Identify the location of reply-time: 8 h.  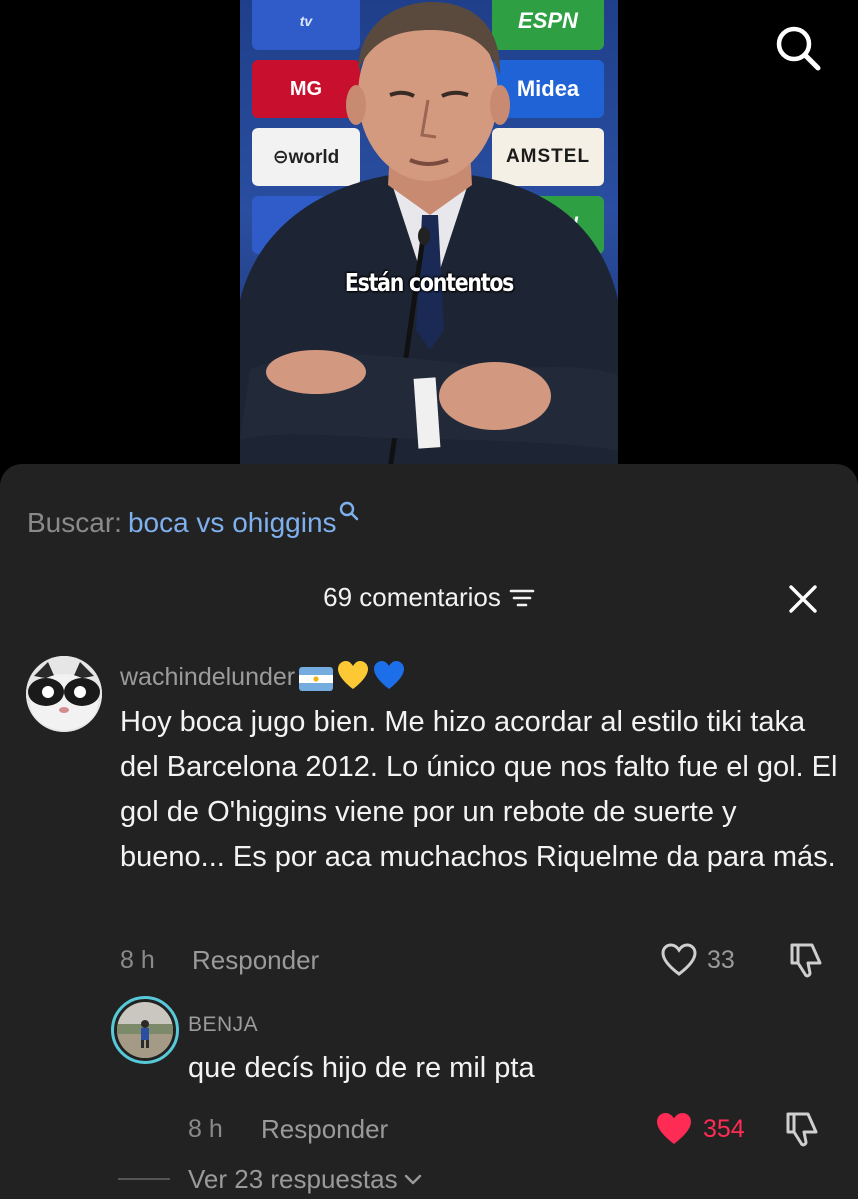
(205, 1129).